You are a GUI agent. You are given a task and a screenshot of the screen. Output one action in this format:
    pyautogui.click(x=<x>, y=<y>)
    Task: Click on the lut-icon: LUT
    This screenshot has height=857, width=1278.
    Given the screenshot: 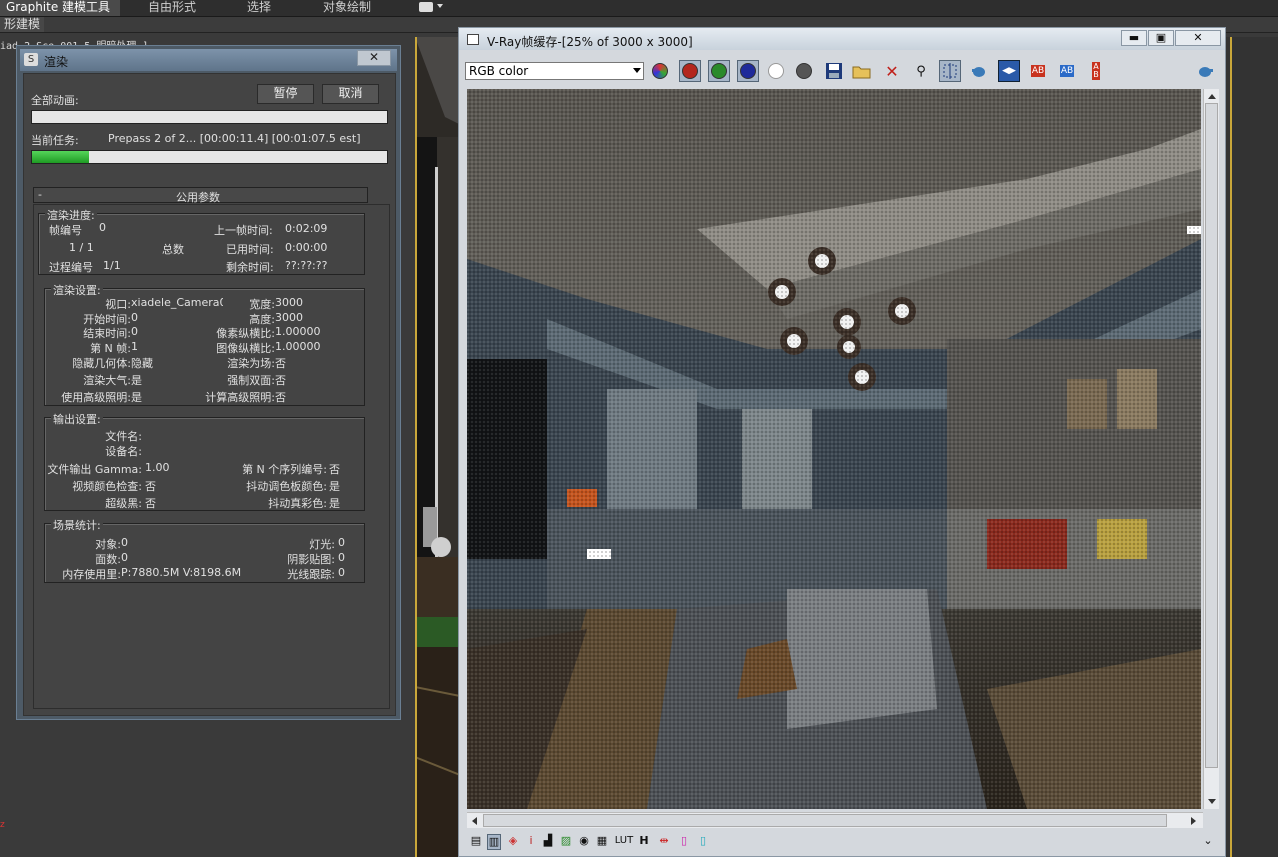 What is the action you would take?
    pyautogui.click(x=624, y=841)
    